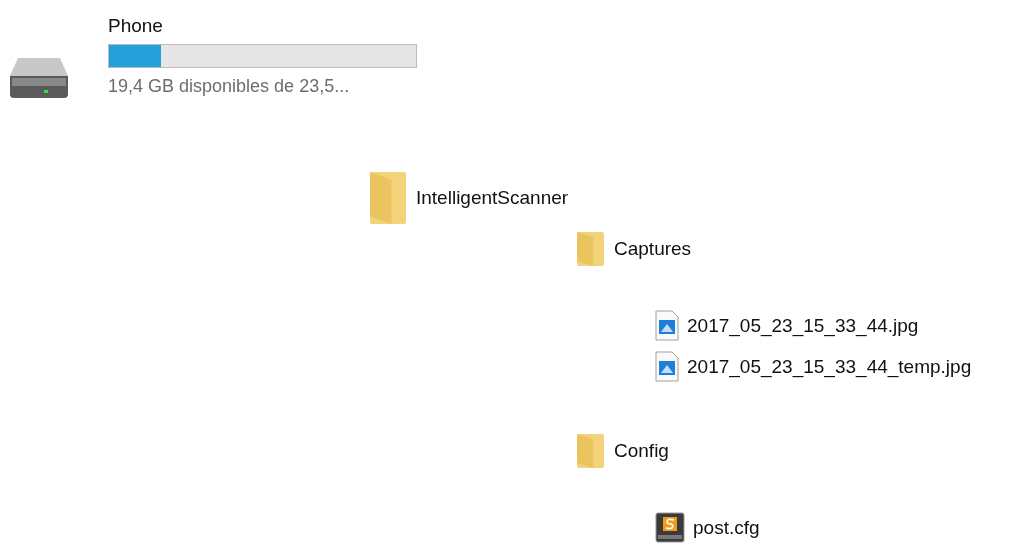 Image resolution: width=1014 pixels, height=549 pixels. Describe the element at coordinates (641, 451) in the screenshot. I see `item-name: Config` at that location.